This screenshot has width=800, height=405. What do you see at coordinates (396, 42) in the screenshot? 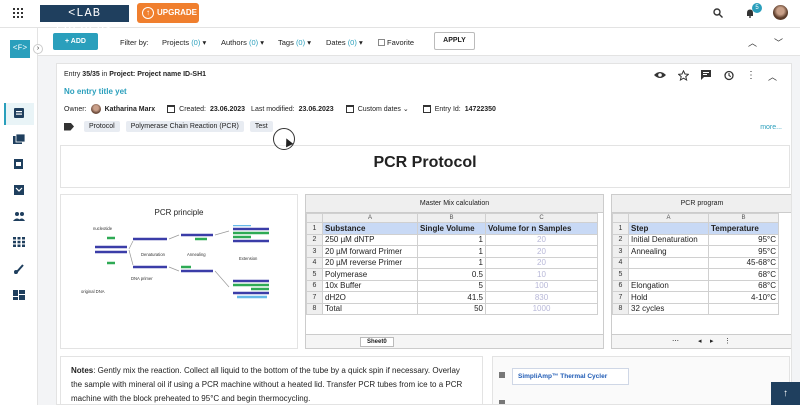
I see `favorite-filter: Favorite` at bounding box center [396, 42].